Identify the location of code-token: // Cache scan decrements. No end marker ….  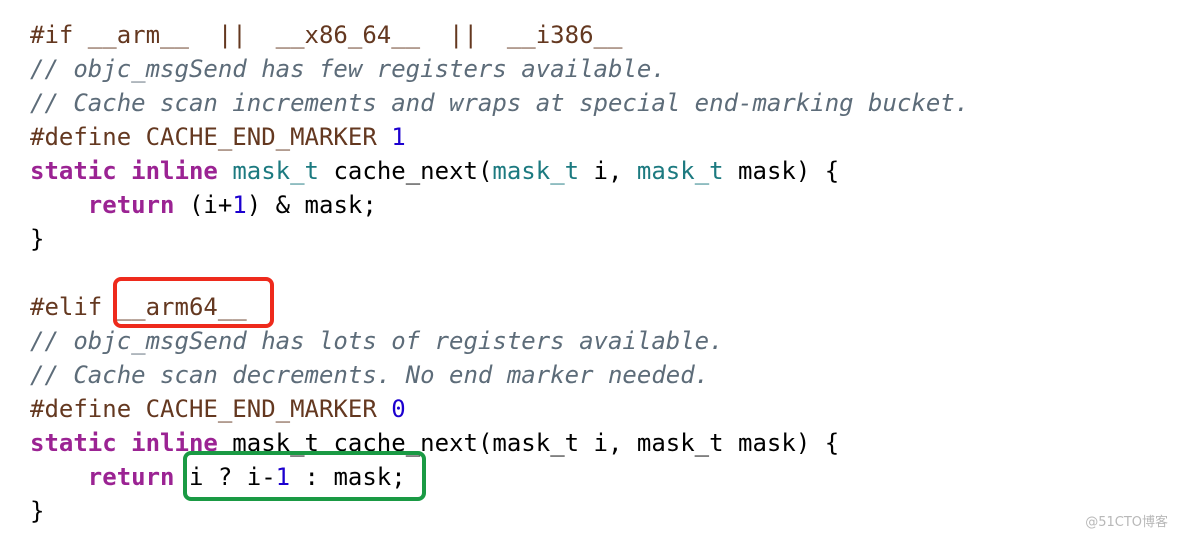
(370, 375).